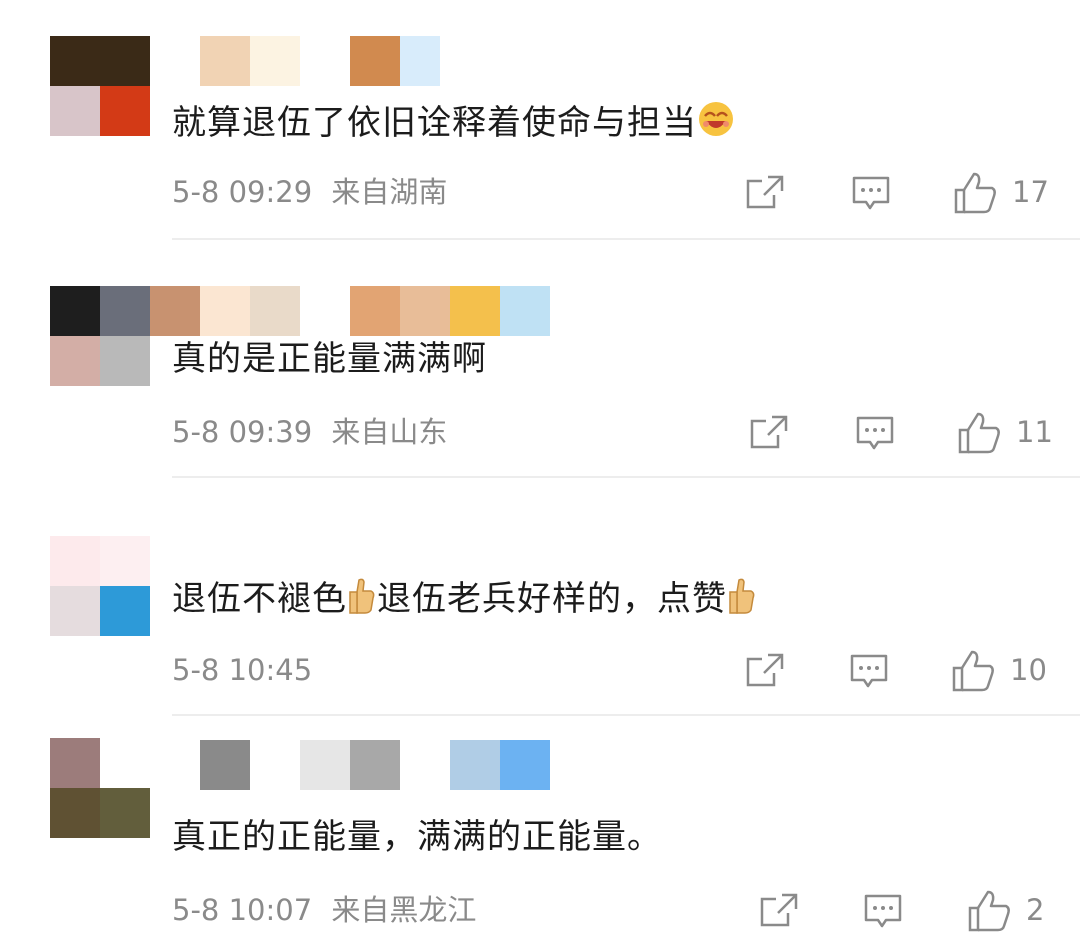 The height and width of the screenshot is (949, 1080). I want to click on comment-text-part2: 退伍老兵好样的，点赞, so click(552, 599).